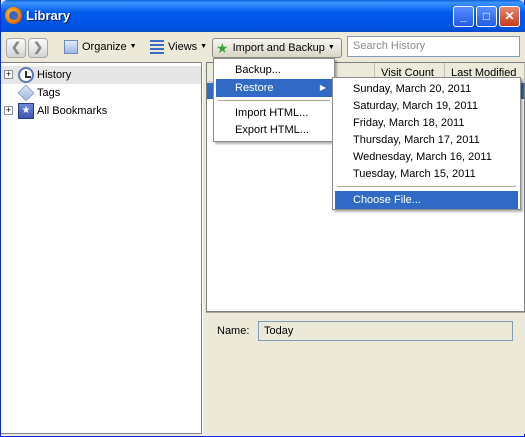 Image resolution: width=525 pixels, height=437 pixels. What do you see at coordinates (71, 47) in the screenshot?
I see `organize-icon` at bounding box center [71, 47].